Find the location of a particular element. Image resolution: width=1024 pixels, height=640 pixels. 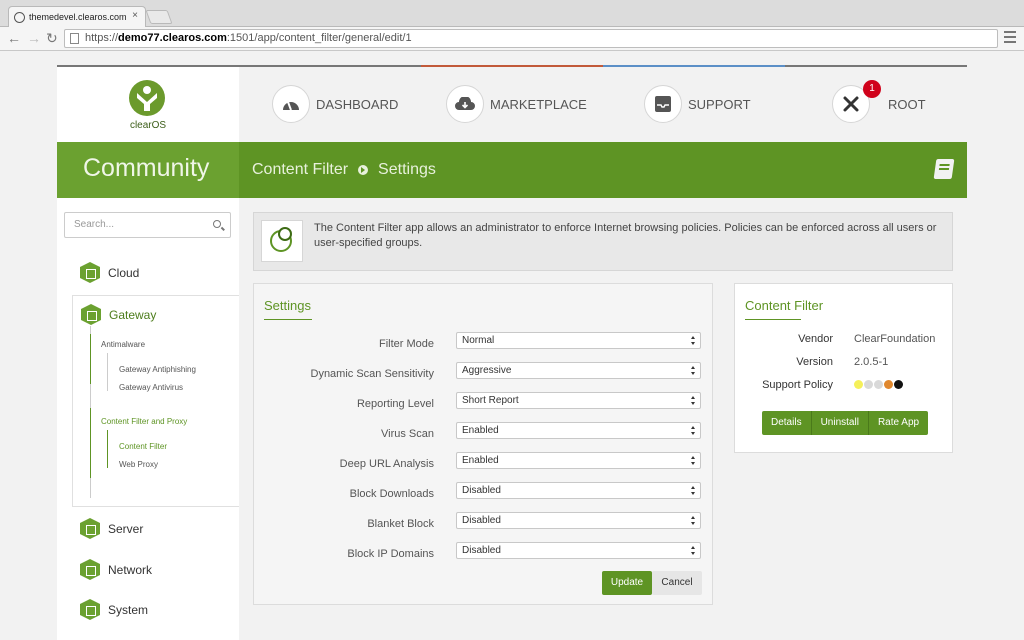

cancel-button: Cancel is located at coordinates (677, 583).